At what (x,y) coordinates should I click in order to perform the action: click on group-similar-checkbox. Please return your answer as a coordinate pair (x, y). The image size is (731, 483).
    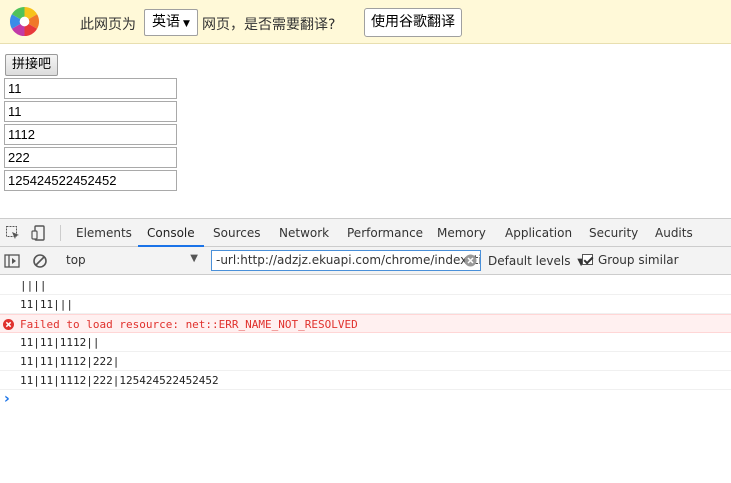
    Looking at the image, I should click on (587, 259).